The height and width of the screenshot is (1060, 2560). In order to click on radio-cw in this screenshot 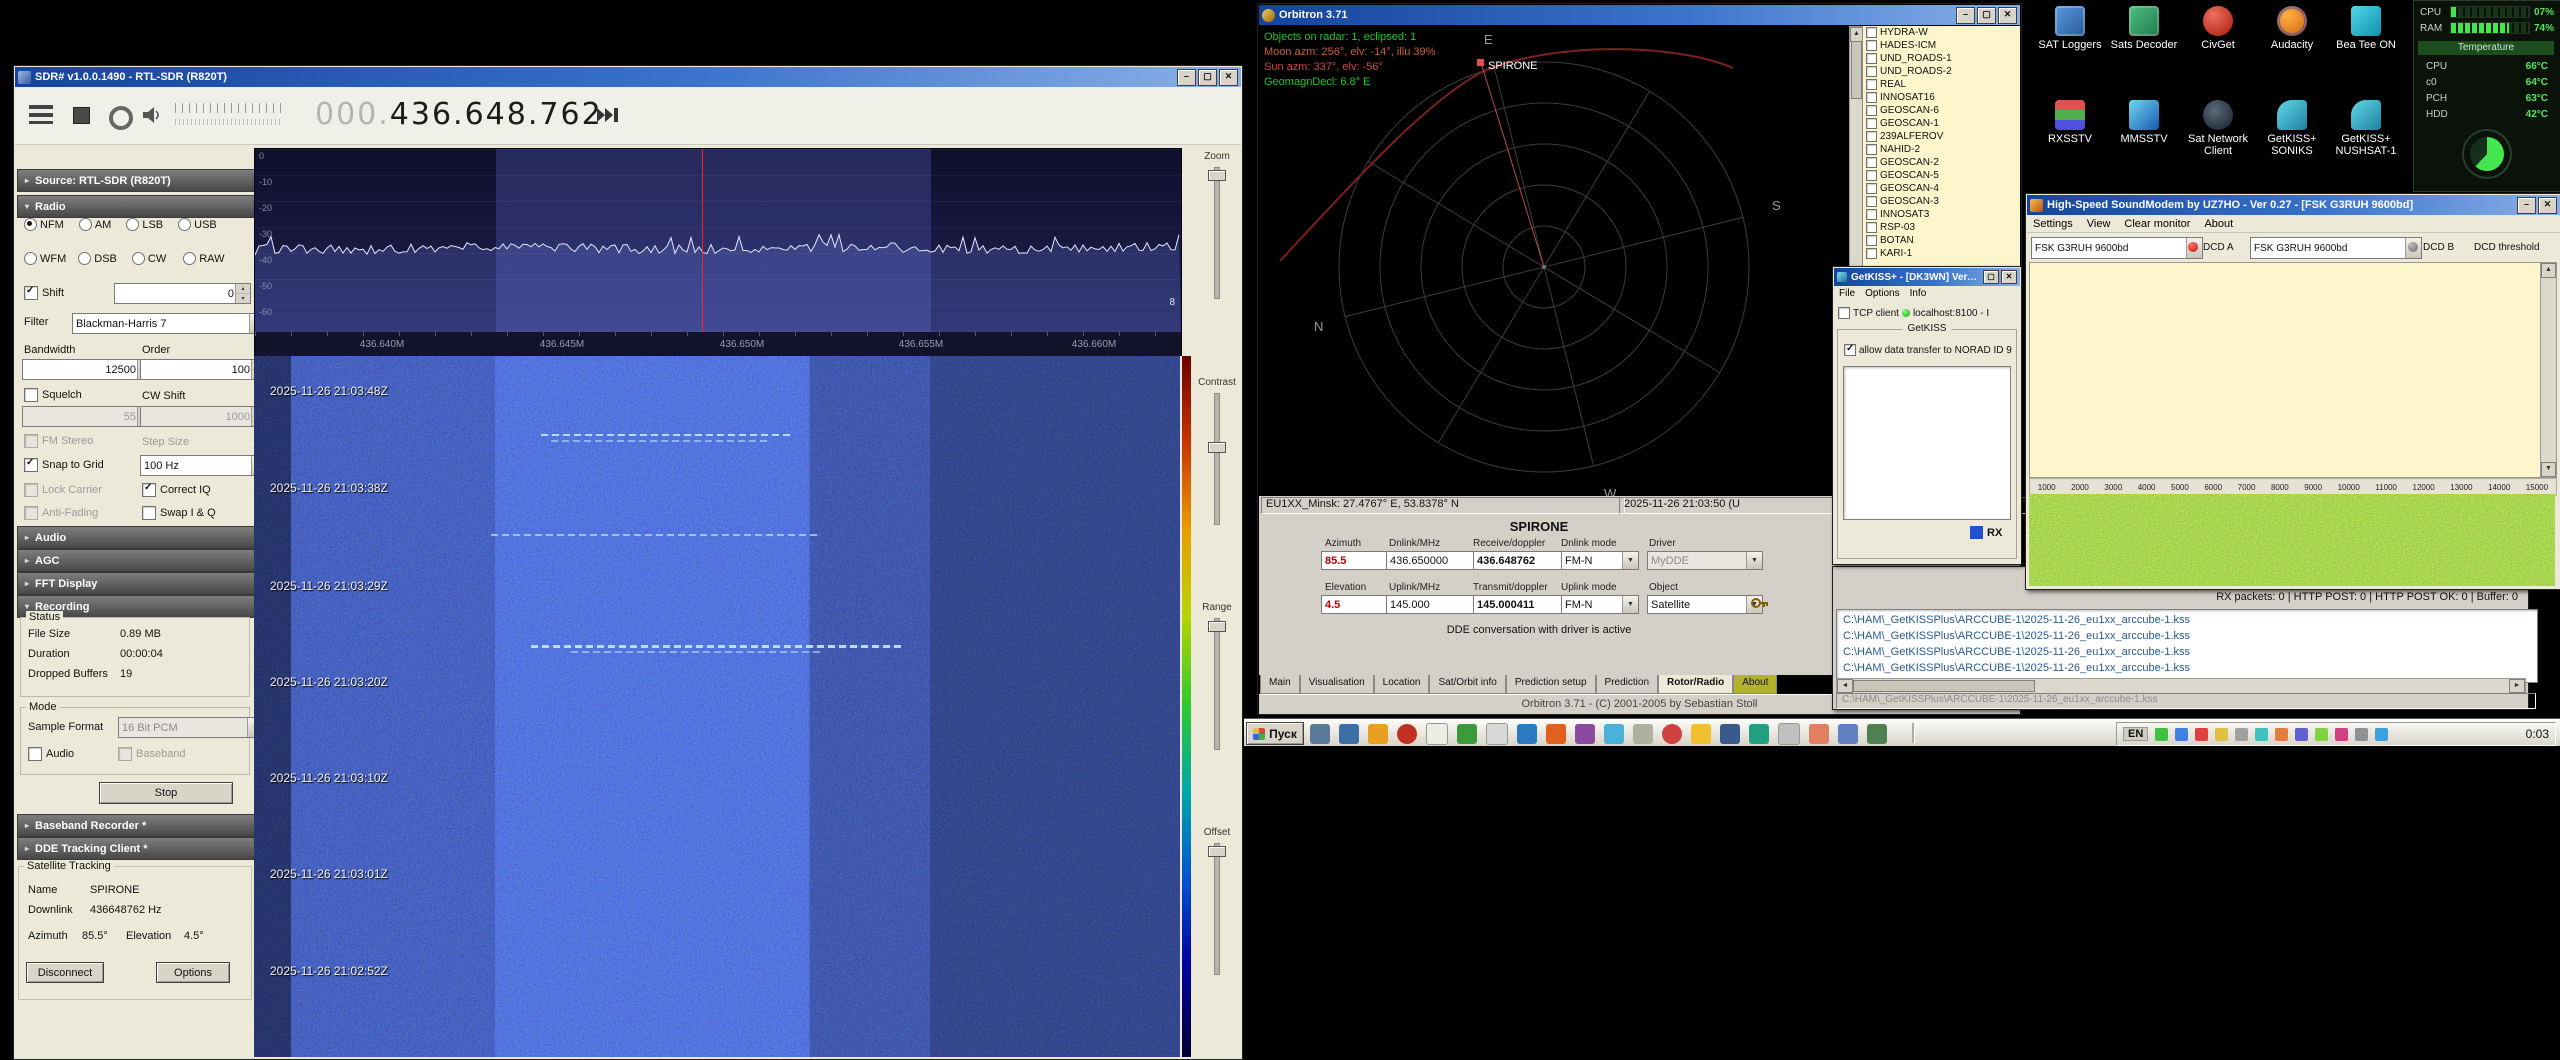, I will do `click(138, 258)`.